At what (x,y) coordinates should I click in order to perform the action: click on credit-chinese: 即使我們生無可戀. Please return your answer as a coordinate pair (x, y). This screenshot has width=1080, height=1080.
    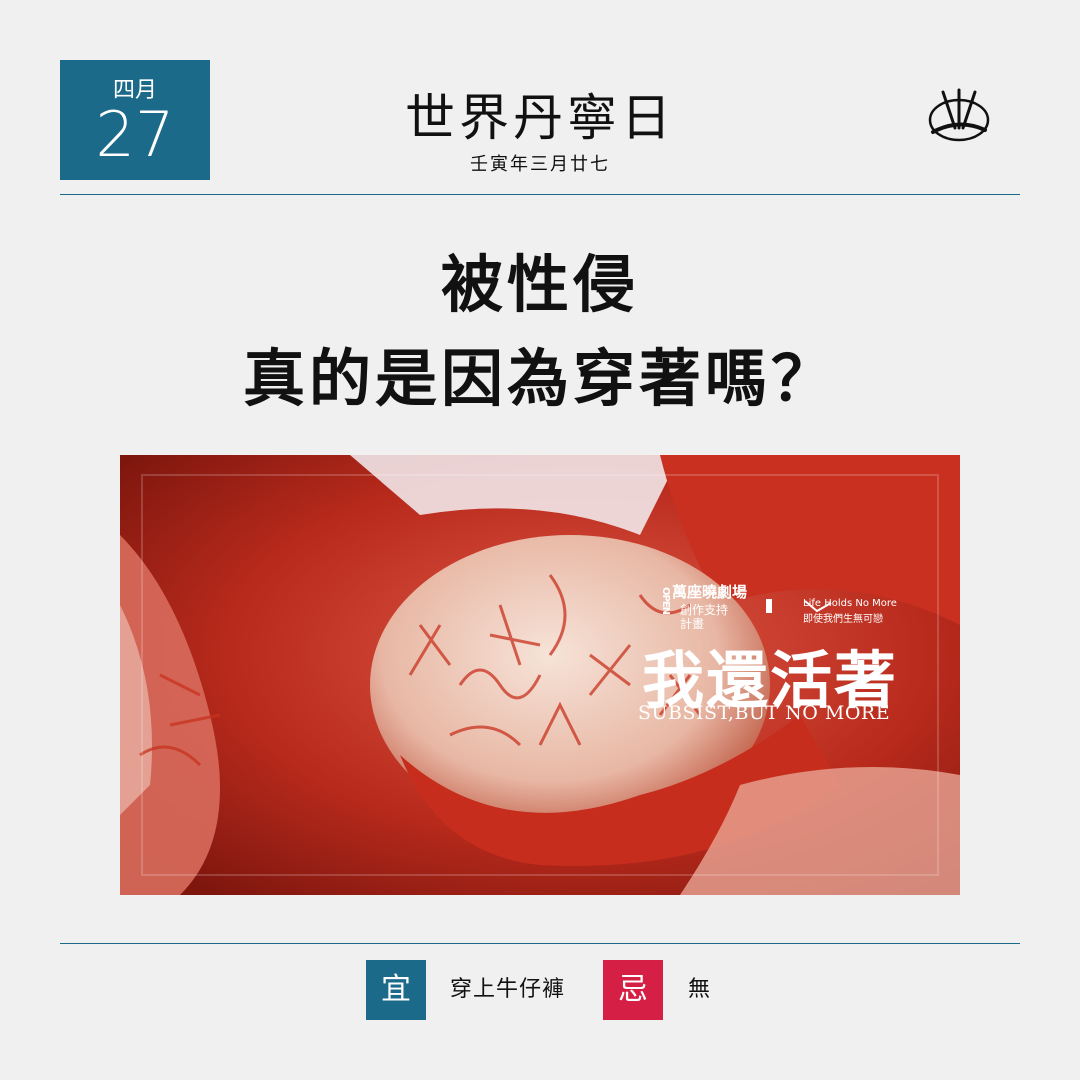
    Looking at the image, I should click on (843, 619).